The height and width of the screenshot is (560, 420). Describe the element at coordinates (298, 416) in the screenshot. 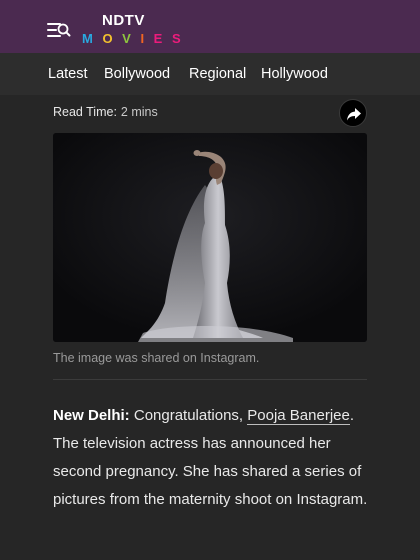

I see `person-link-pooja-banerjee: Pooja Banerjee` at that location.